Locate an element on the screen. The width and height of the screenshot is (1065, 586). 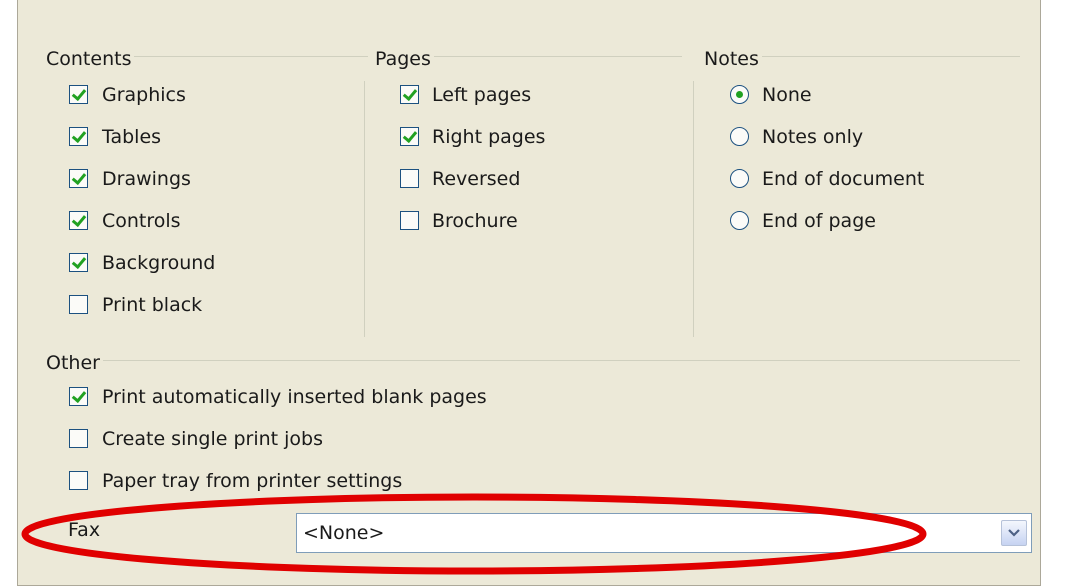
drawings-checkbox is located at coordinates (78, 178).